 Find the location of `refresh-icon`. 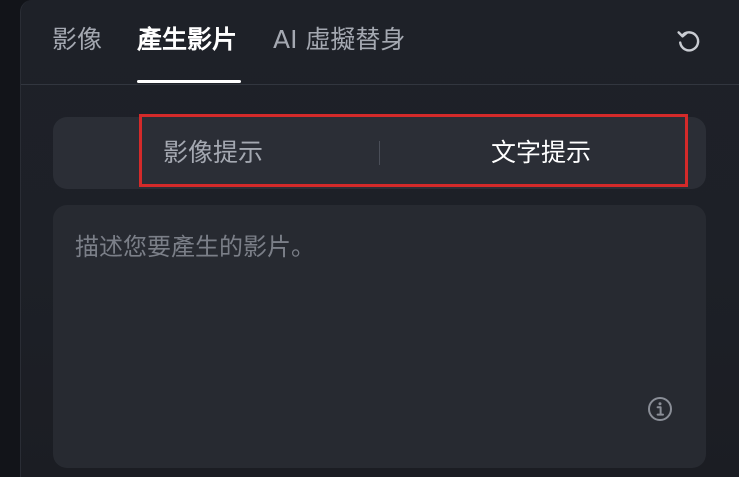

refresh-icon is located at coordinates (689, 41).